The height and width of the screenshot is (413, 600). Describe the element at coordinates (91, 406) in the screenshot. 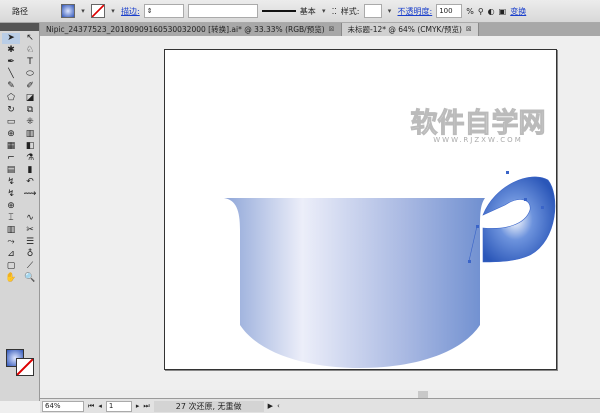

I see `first-page-button: ⏮` at that location.